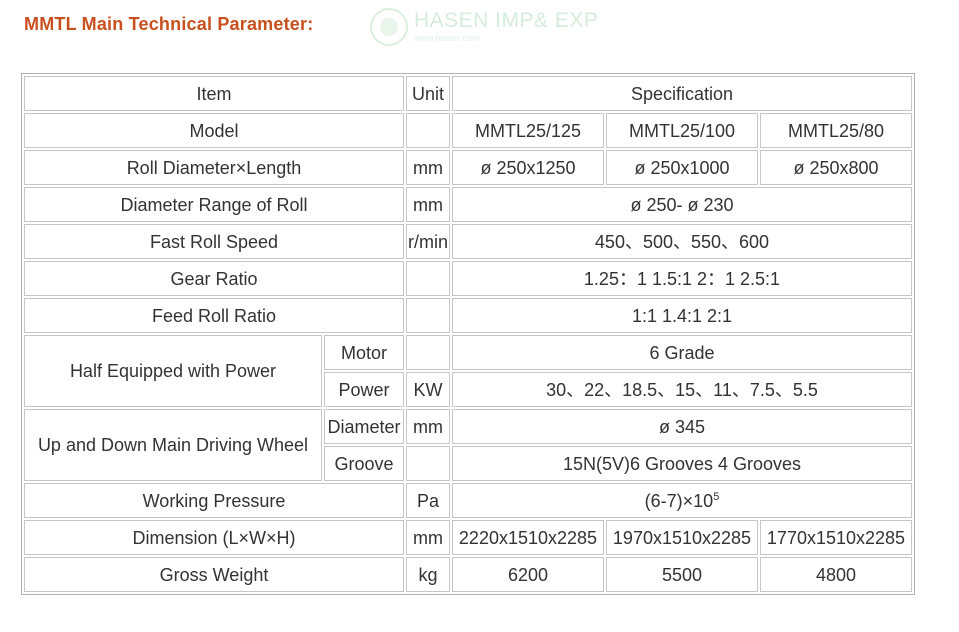 The width and height of the screenshot is (959, 632). I want to click on gear-ratio-value: 1.25：1 1.5:1 2：1 2.5:1, so click(682, 278).